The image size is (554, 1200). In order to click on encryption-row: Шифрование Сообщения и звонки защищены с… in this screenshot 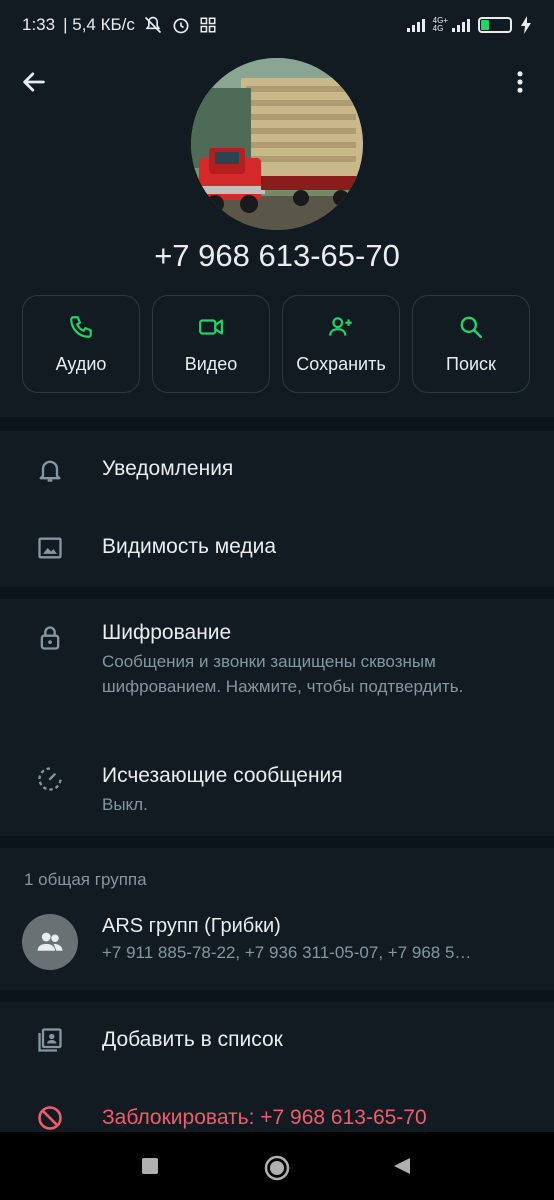, I will do `click(277, 668)`.